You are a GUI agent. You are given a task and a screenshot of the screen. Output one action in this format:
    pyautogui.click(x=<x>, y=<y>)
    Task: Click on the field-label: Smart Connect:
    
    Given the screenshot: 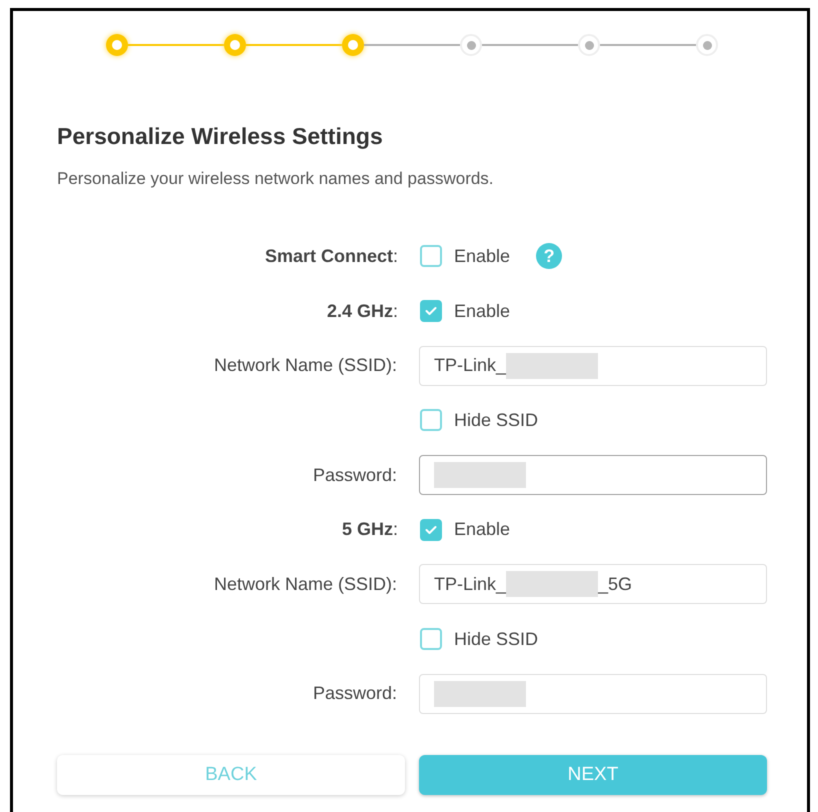 What is the action you would take?
    pyautogui.click(x=331, y=256)
    